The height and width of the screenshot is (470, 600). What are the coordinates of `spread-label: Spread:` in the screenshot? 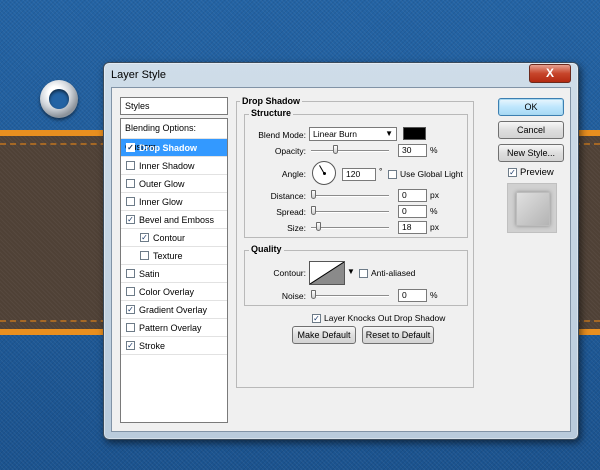 It's located at (291, 212).